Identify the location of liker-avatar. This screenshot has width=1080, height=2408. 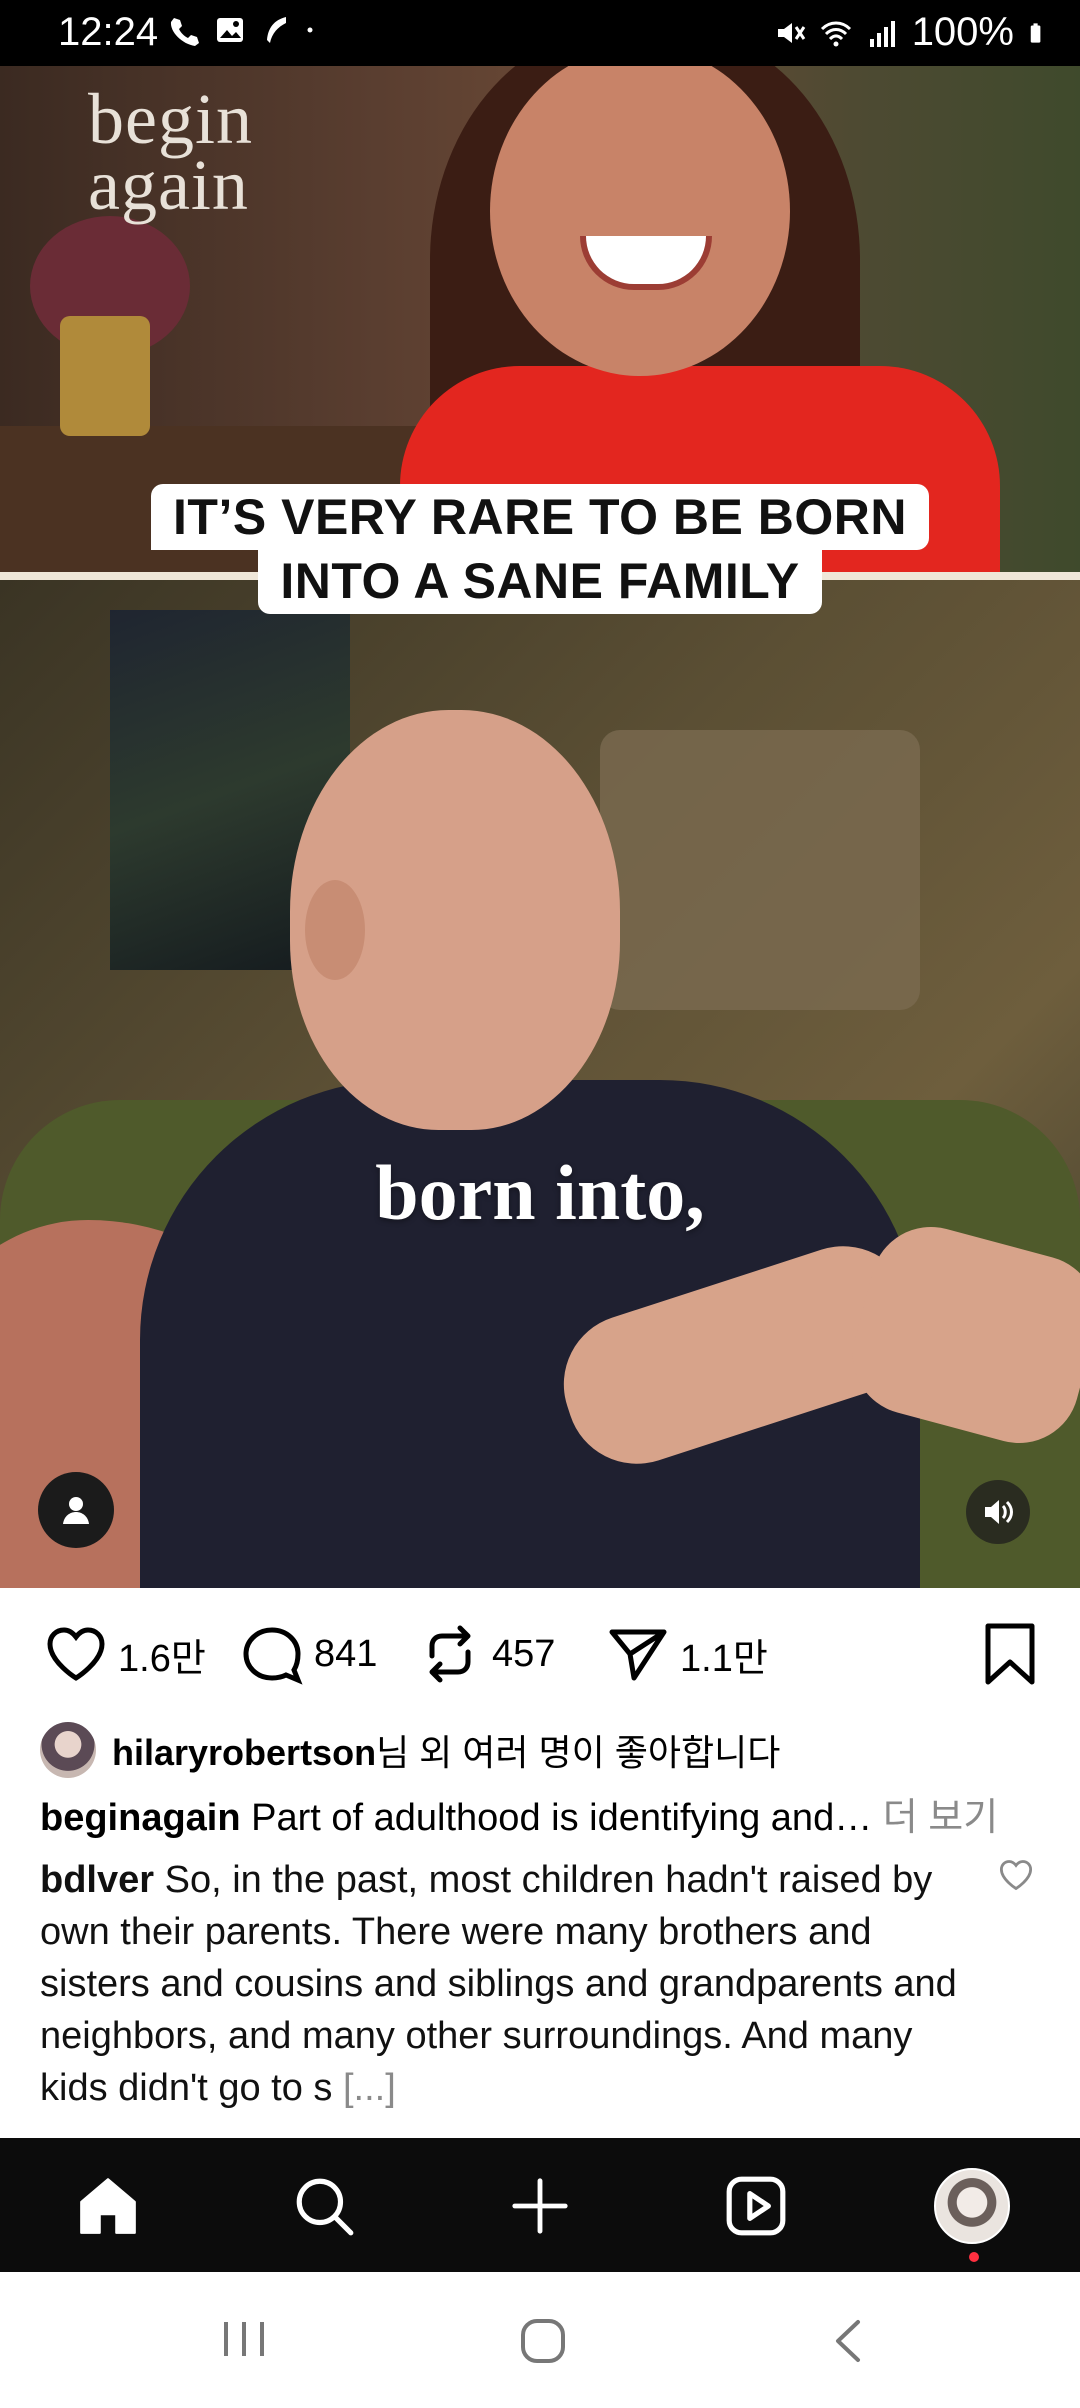
(68, 1750).